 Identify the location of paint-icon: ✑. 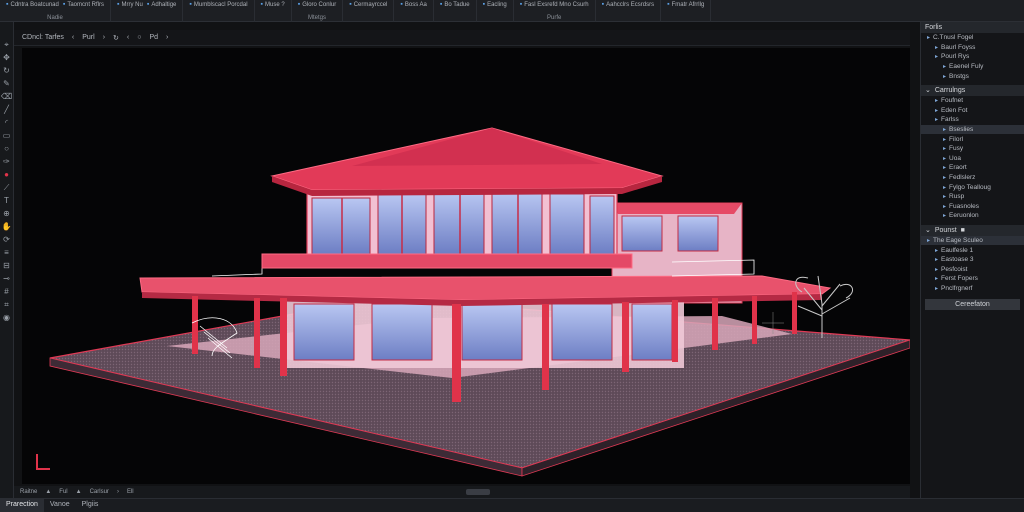
(6, 162).